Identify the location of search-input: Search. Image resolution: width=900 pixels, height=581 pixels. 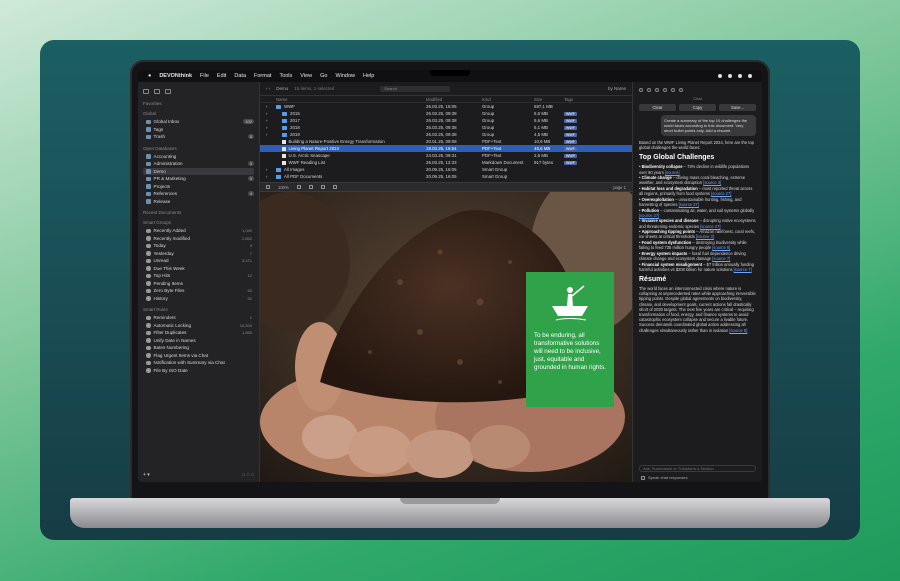
(415, 88).